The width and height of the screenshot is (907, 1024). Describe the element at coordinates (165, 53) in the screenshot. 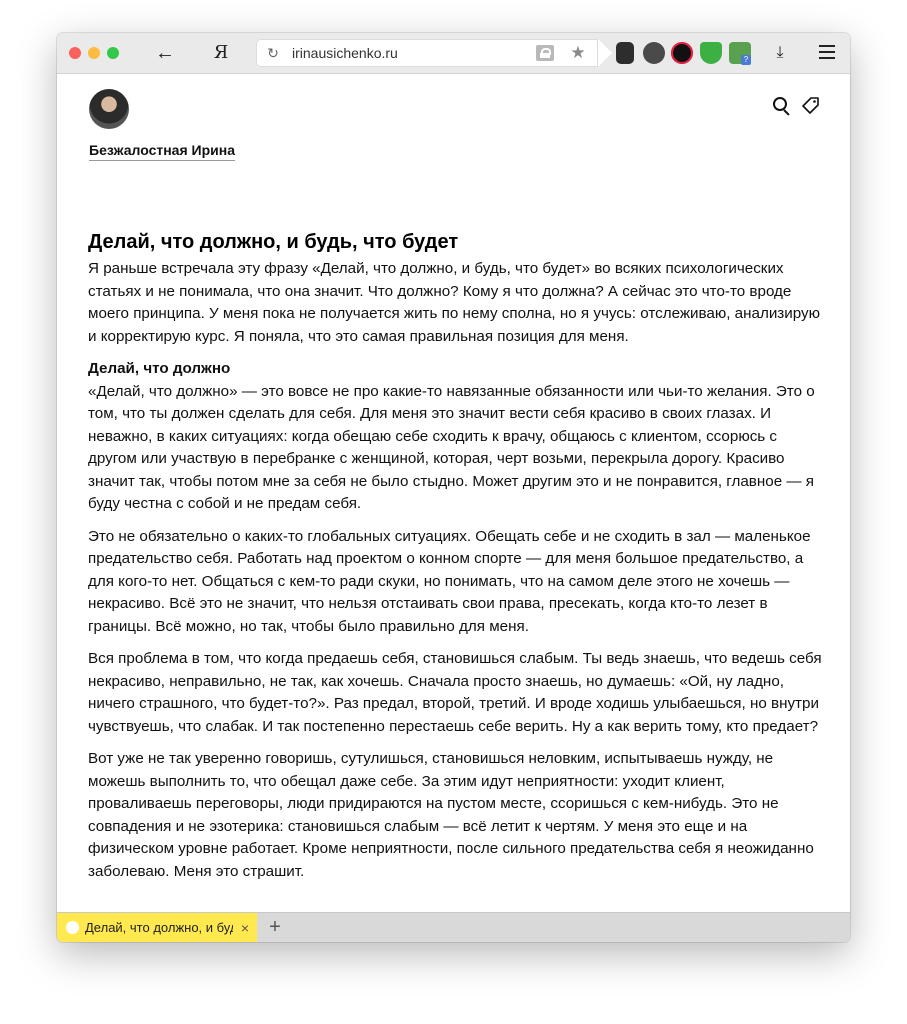

I see `back-arrow-icon: ←` at that location.